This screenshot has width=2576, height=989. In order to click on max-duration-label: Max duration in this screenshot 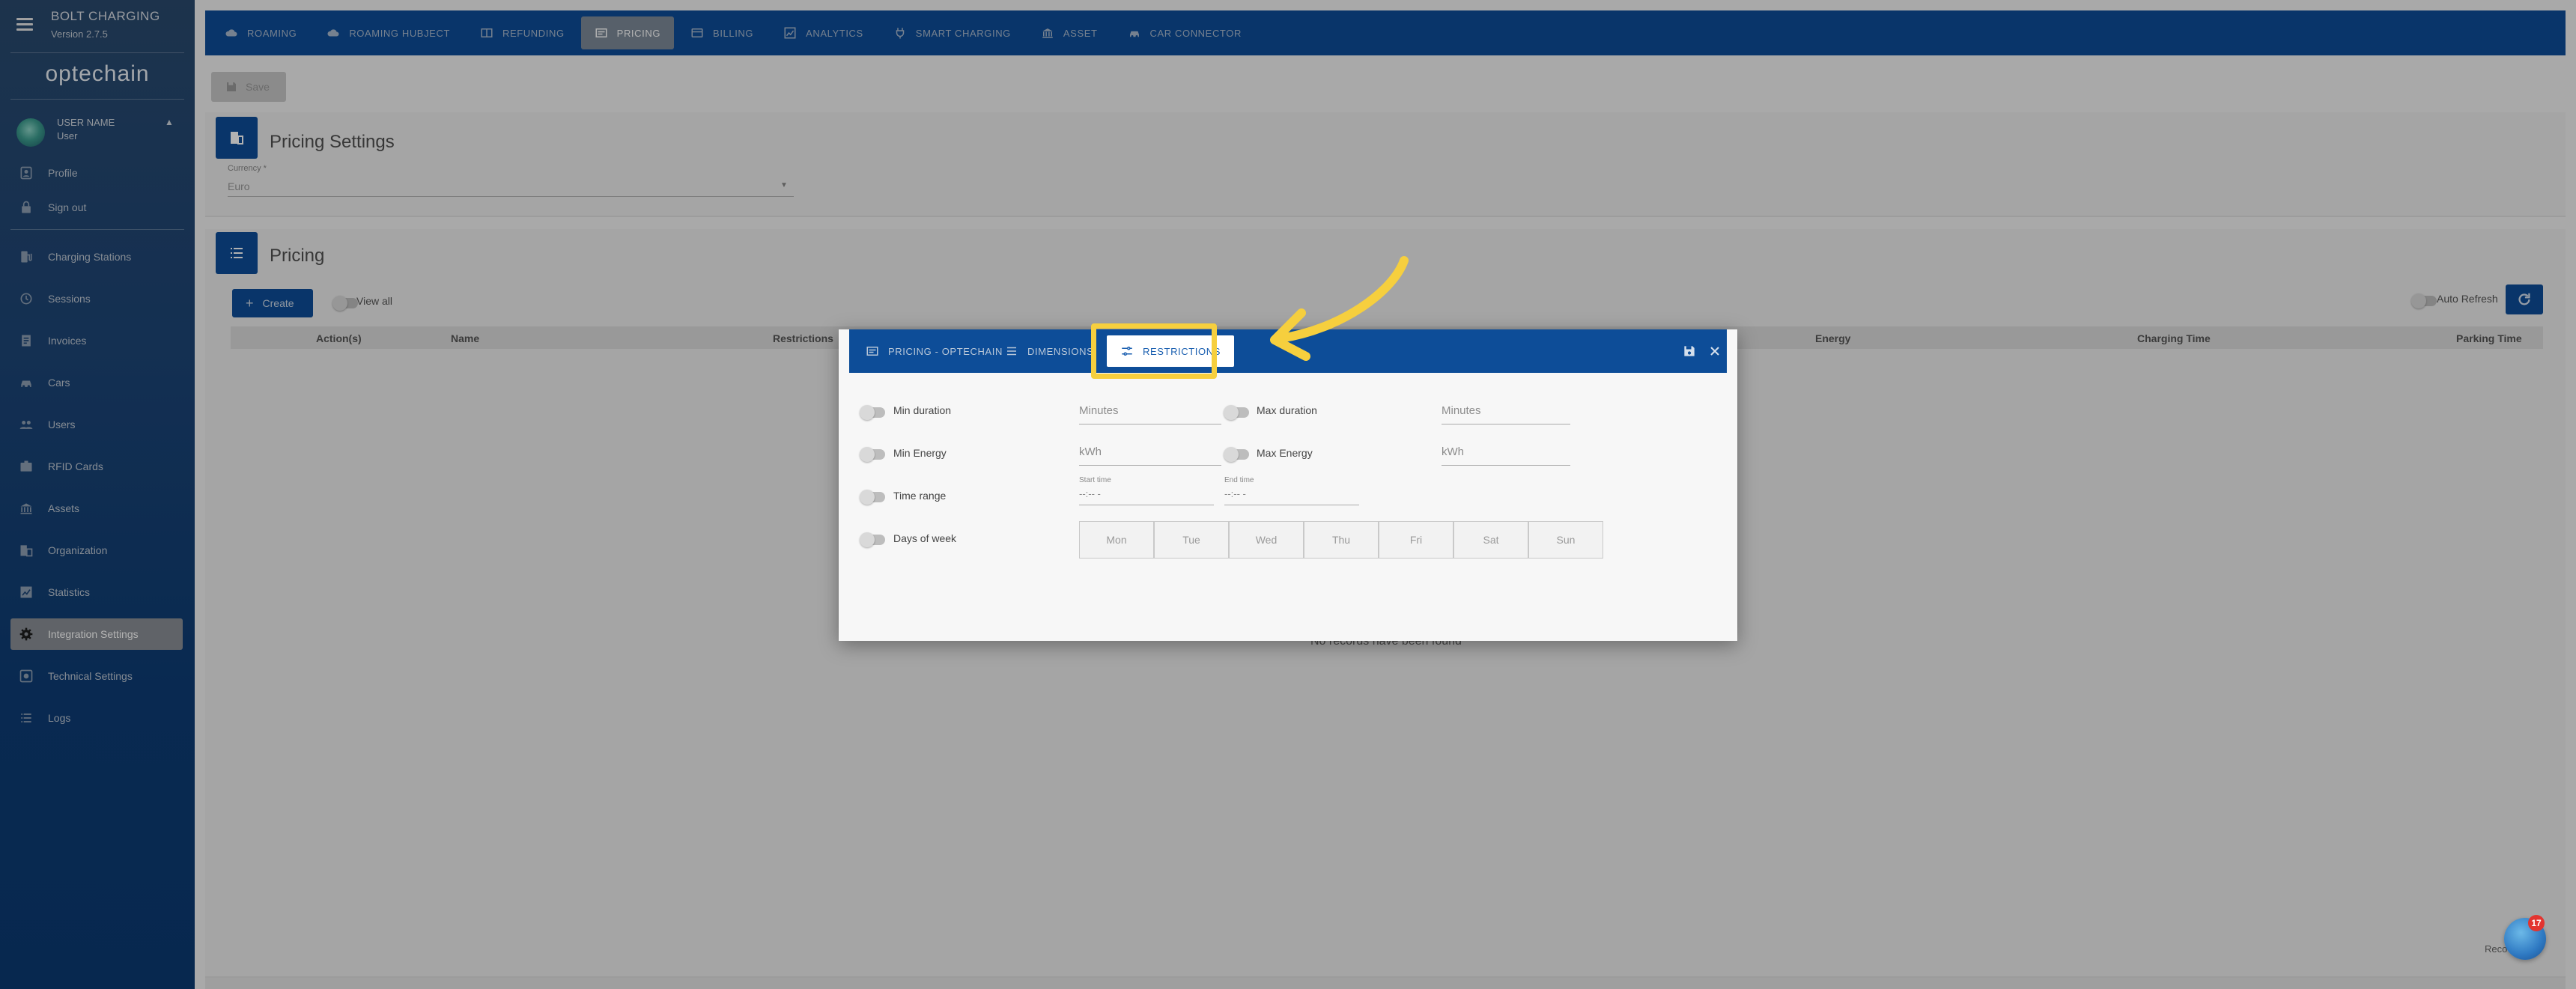, I will do `click(1287, 410)`.